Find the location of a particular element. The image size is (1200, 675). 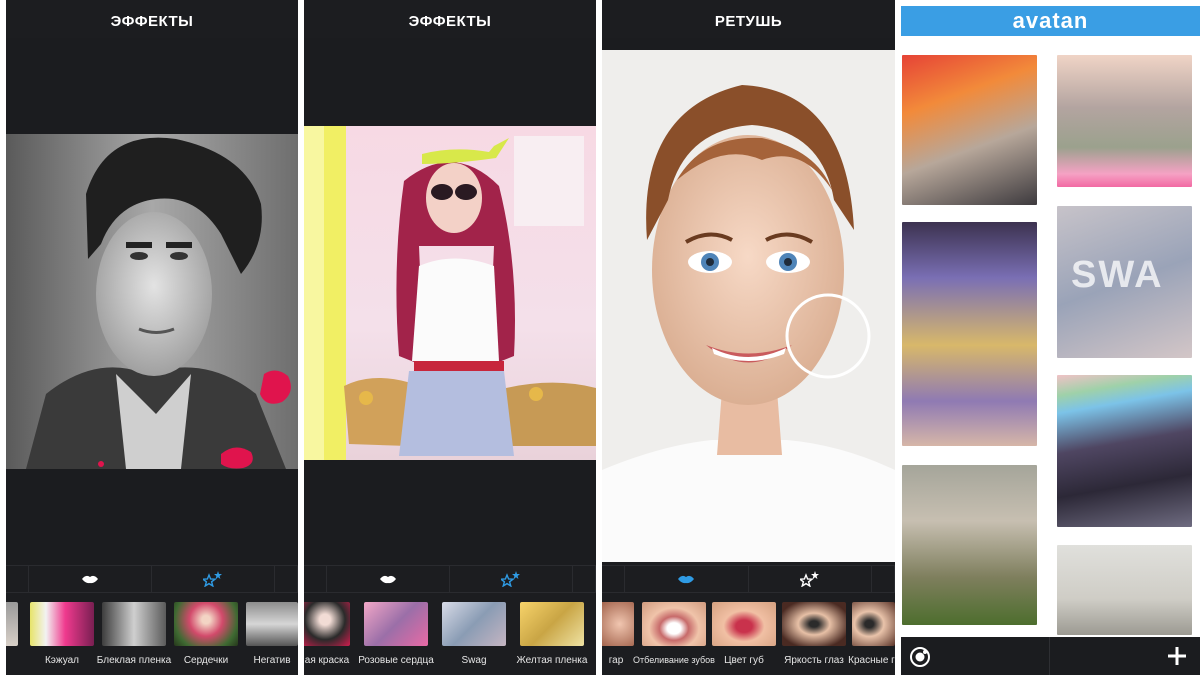

tool-label: Цвет губ is located at coordinates (744, 660).